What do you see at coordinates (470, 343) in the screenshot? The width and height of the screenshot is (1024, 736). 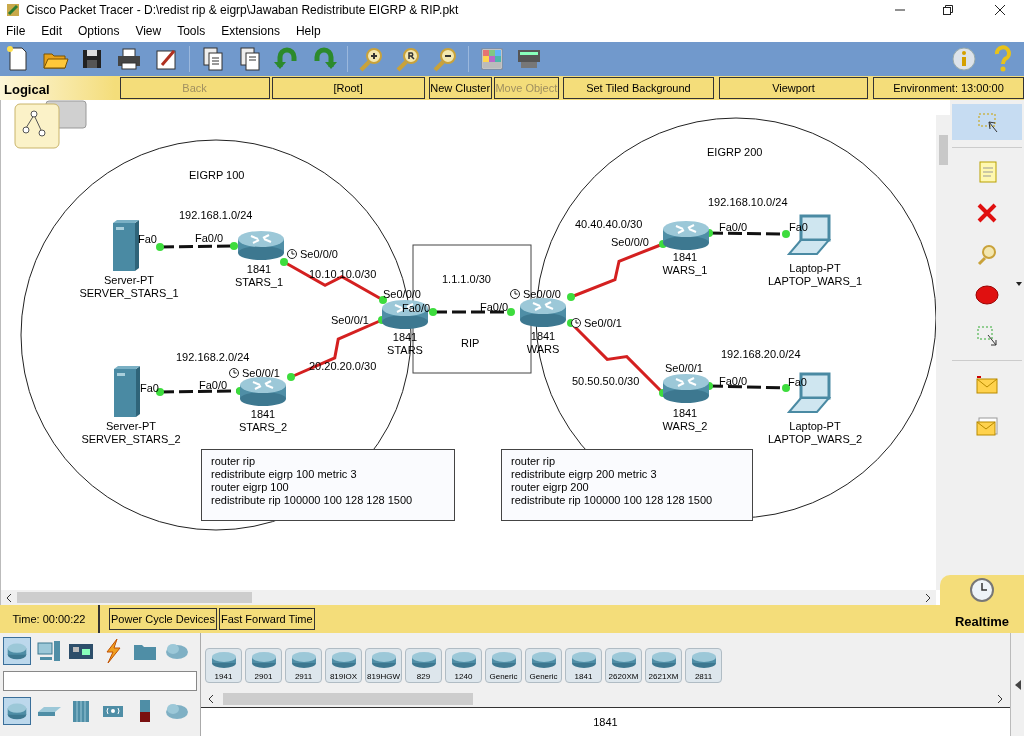 I see `area-label: RIP` at bounding box center [470, 343].